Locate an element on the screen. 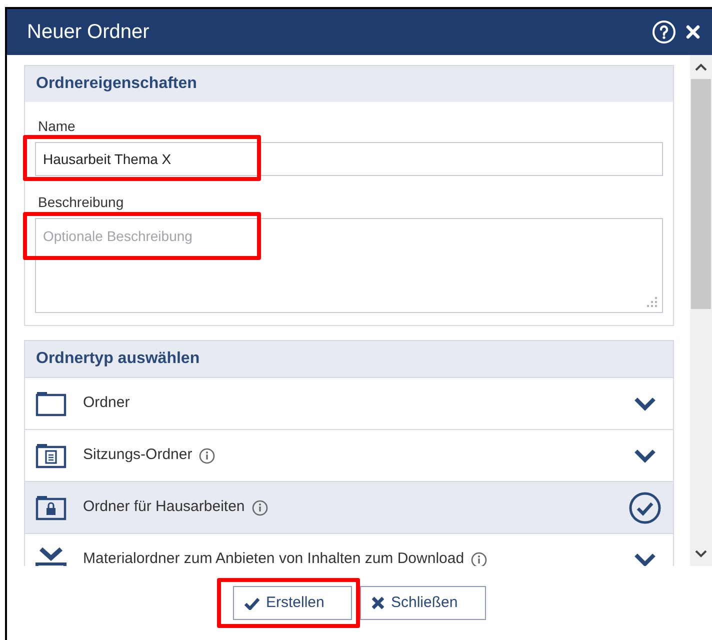  option-label: Ordner is located at coordinates (106, 403).